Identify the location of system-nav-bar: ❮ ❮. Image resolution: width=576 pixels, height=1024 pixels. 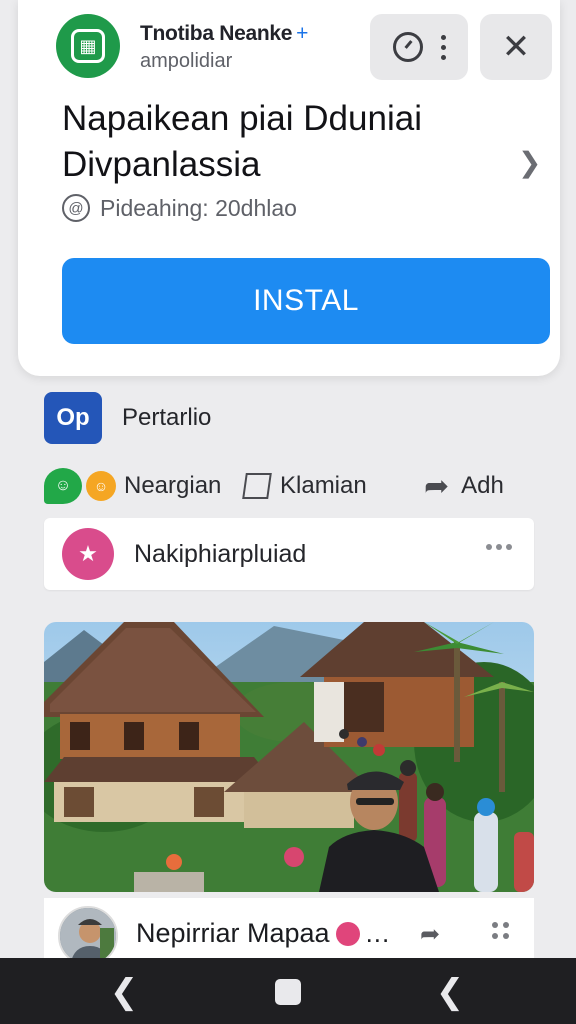
(288, 991).